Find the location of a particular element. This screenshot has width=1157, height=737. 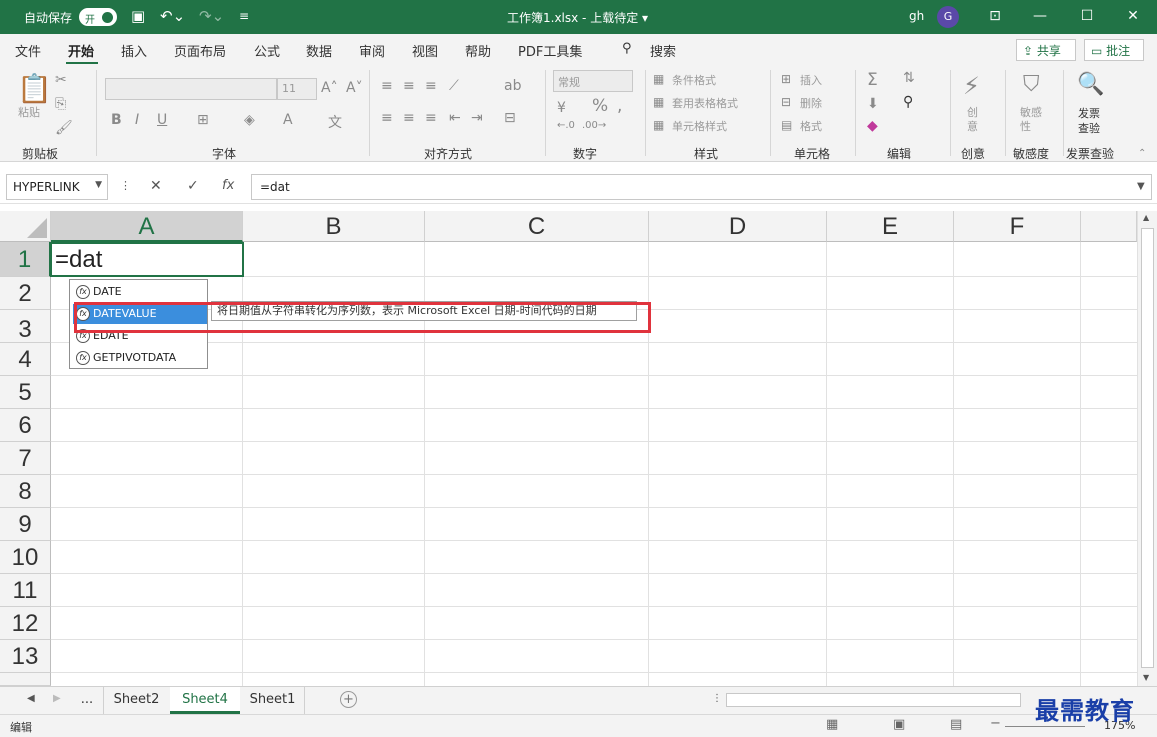

row-header-11: 11 is located at coordinates (25, 590).